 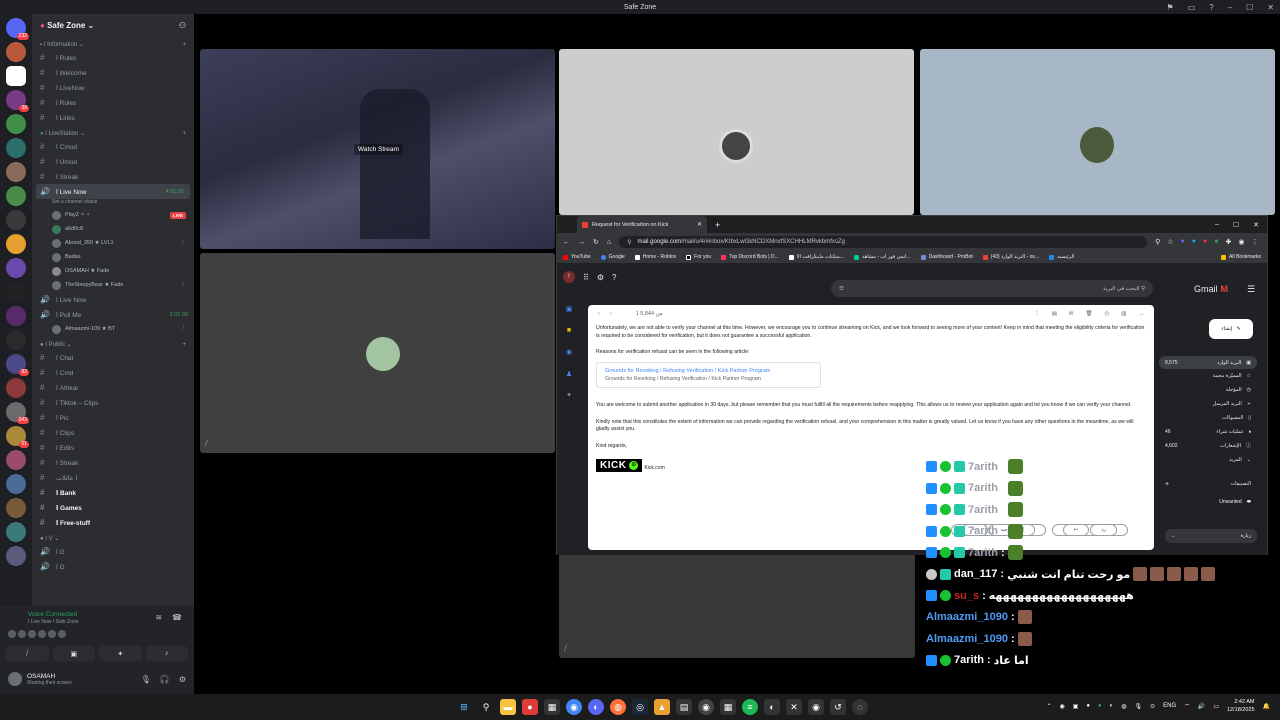 I want to click on voice-user: TheSleepyBear ★ Fade ⧸, so click(x=113, y=285).